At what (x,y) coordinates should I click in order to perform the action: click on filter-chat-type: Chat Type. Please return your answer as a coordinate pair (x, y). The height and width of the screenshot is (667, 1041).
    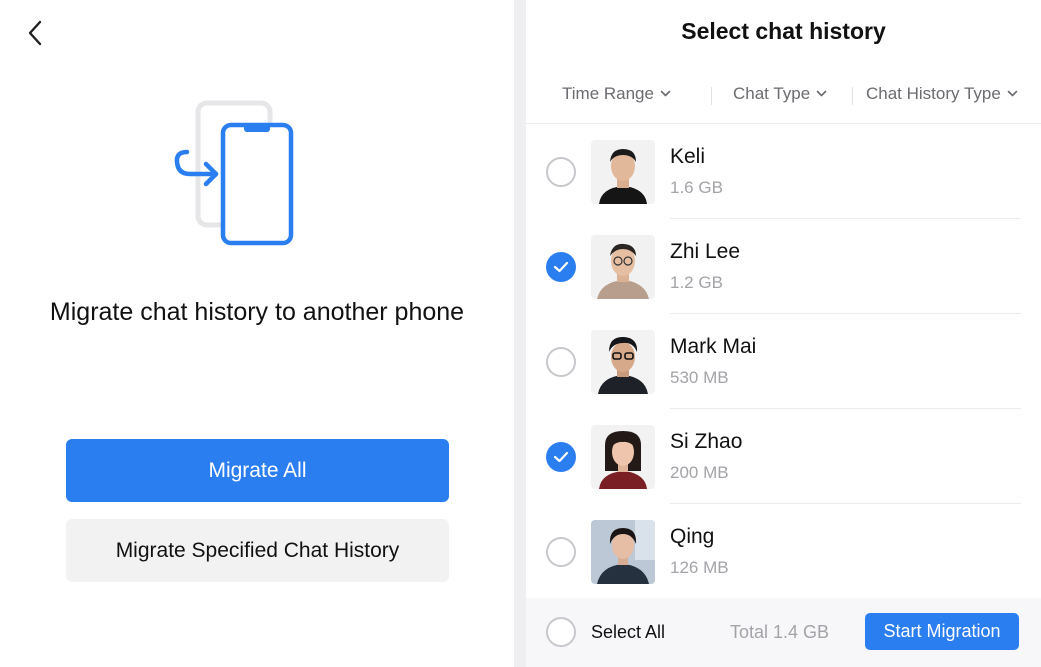
    Looking at the image, I should click on (780, 94).